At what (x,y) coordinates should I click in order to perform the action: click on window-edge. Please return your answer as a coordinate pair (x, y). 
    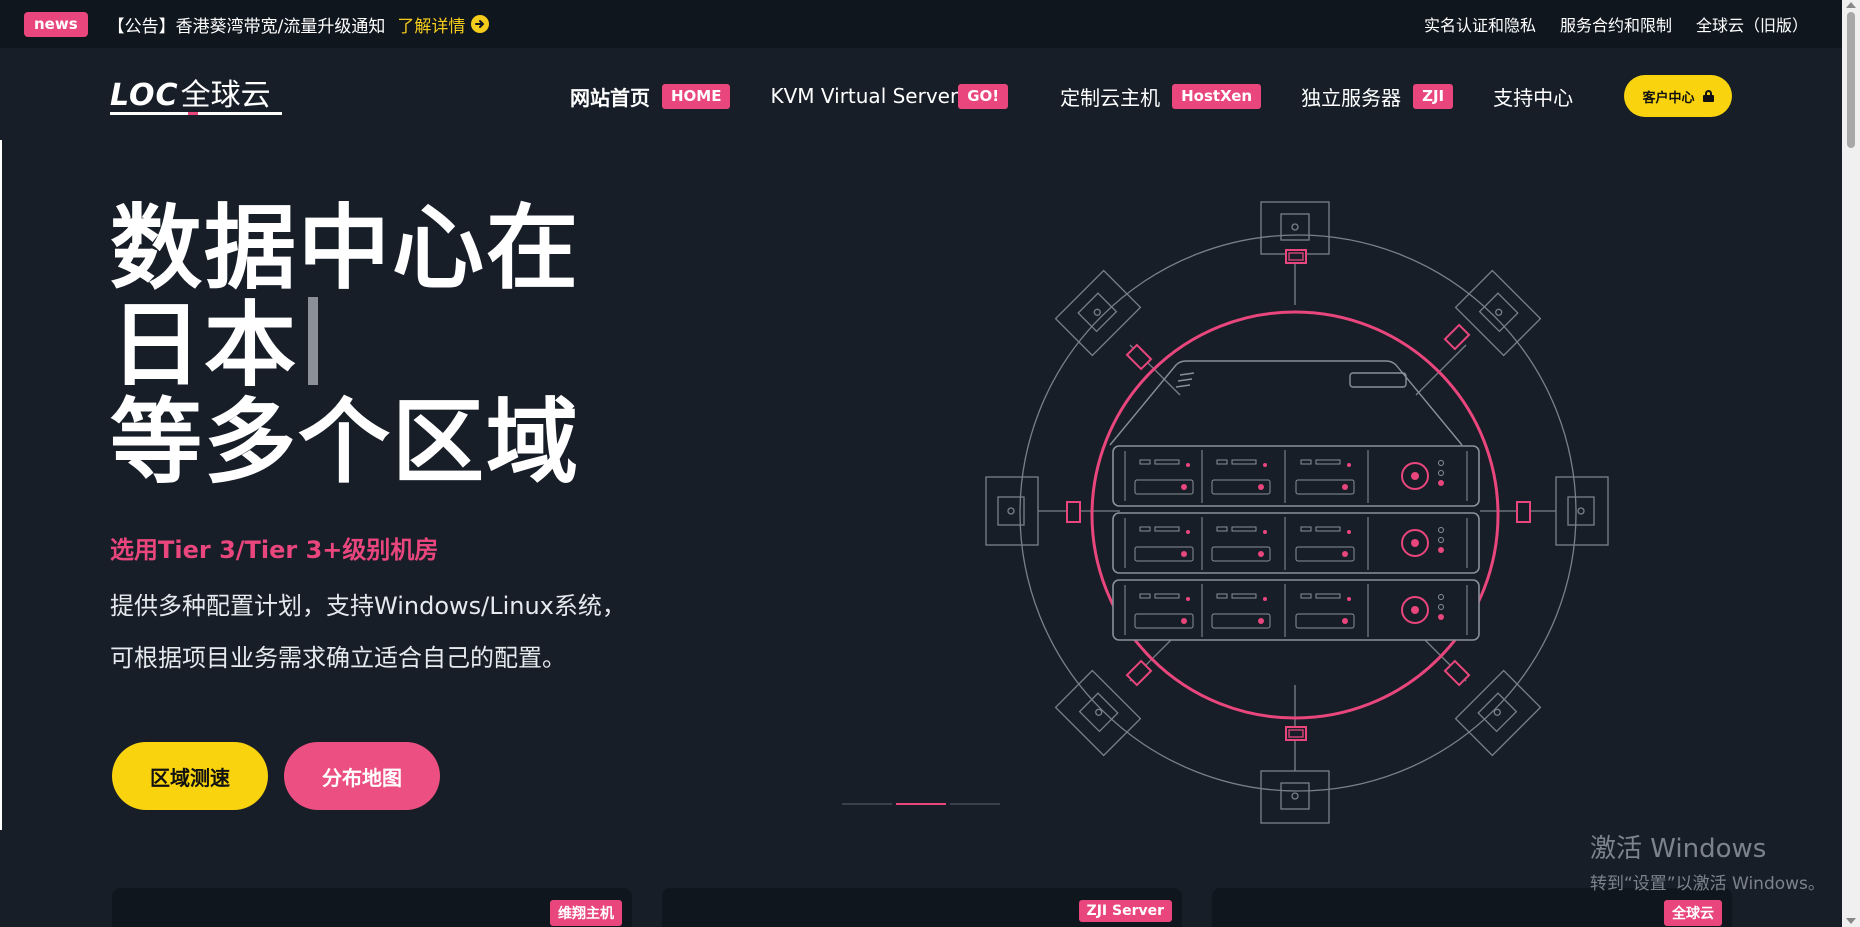
    Looking at the image, I should click on (1, 485).